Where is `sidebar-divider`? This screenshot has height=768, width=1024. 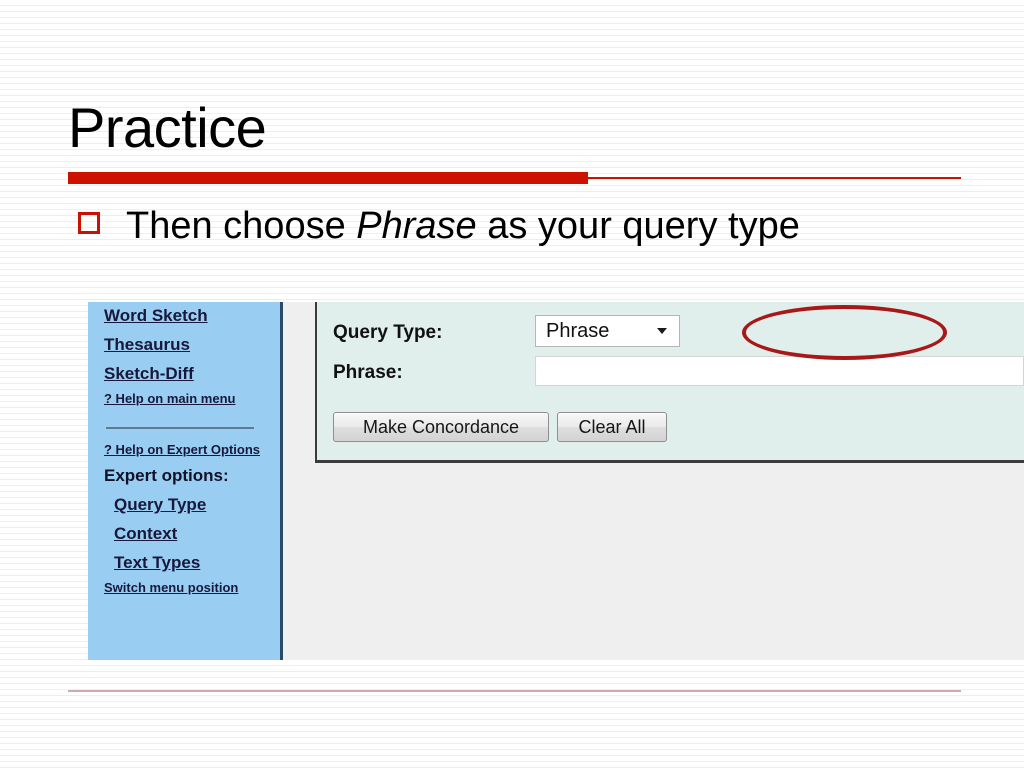
sidebar-divider is located at coordinates (180, 428).